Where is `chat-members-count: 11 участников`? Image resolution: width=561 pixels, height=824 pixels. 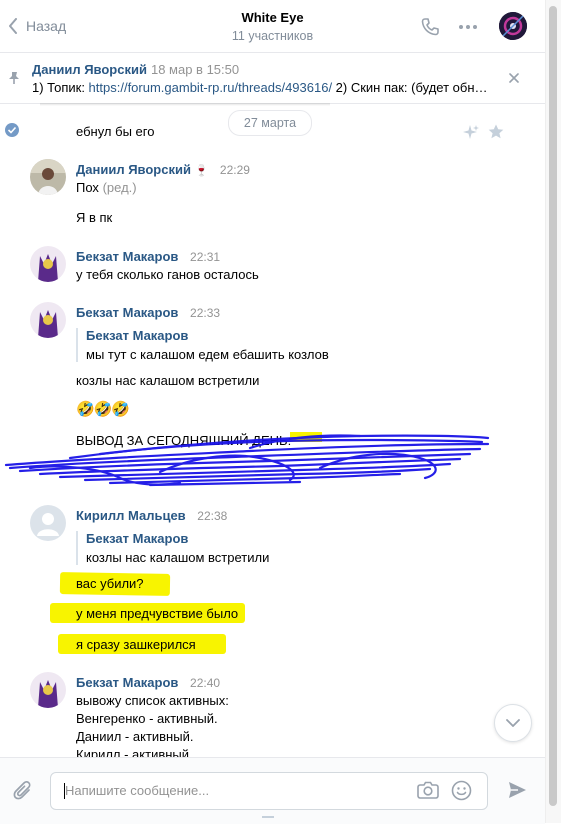 chat-members-count: 11 участников is located at coordinates (272, 36).